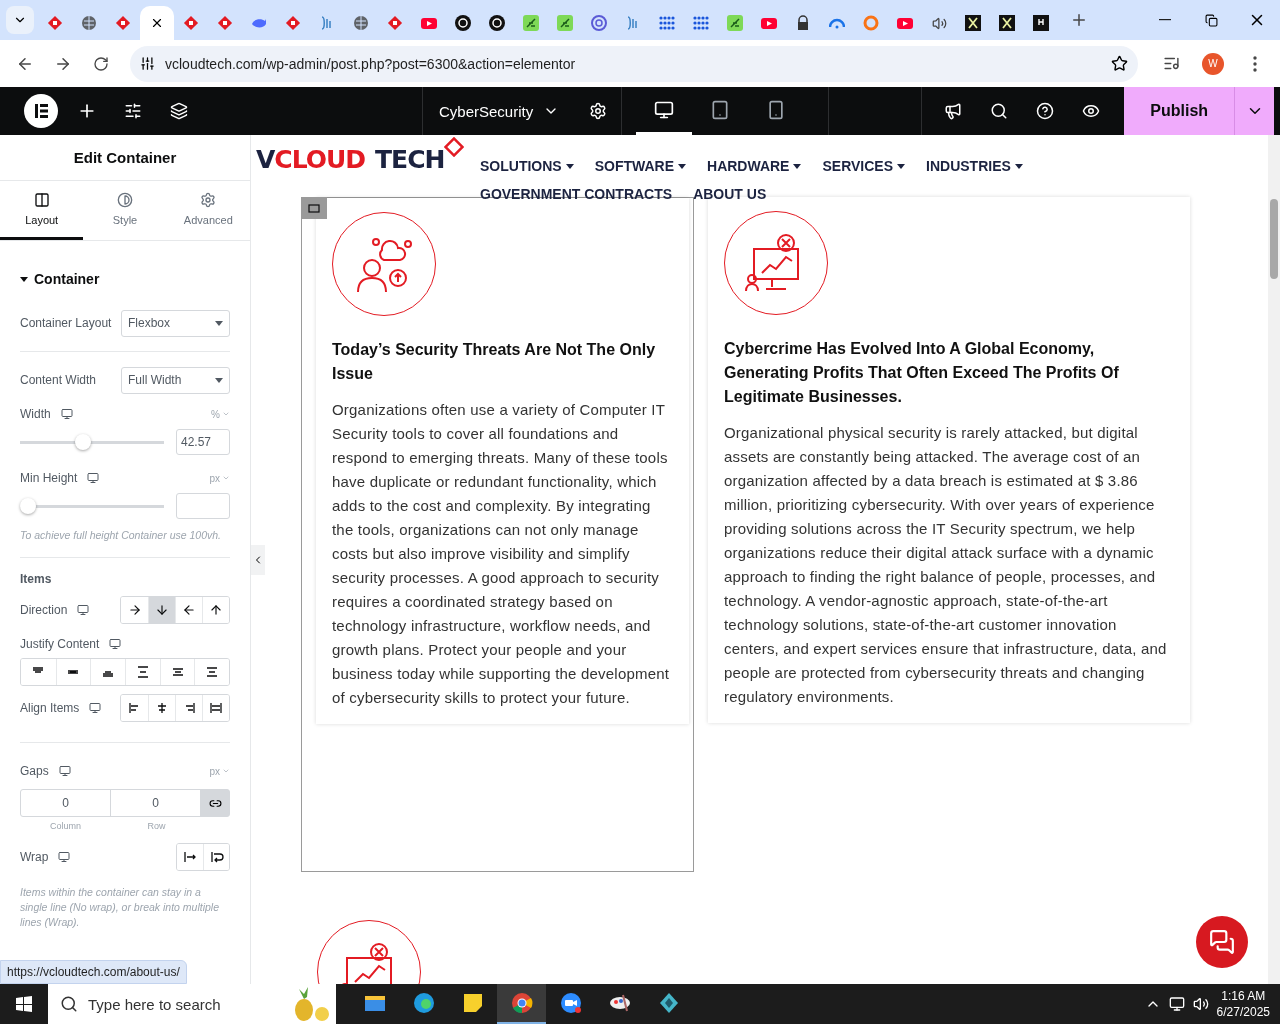  What do you see at coordinates (1041, 23) in the screenshot?
I see `h-logo-icon` at bounding box center [1041, 23].